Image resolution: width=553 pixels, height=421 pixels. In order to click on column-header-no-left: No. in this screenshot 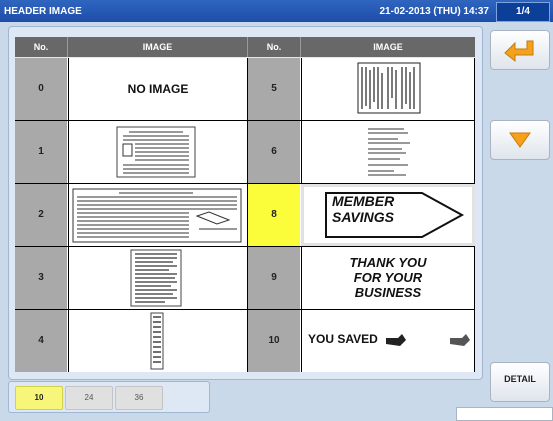, I will do `click(41, 47)`.